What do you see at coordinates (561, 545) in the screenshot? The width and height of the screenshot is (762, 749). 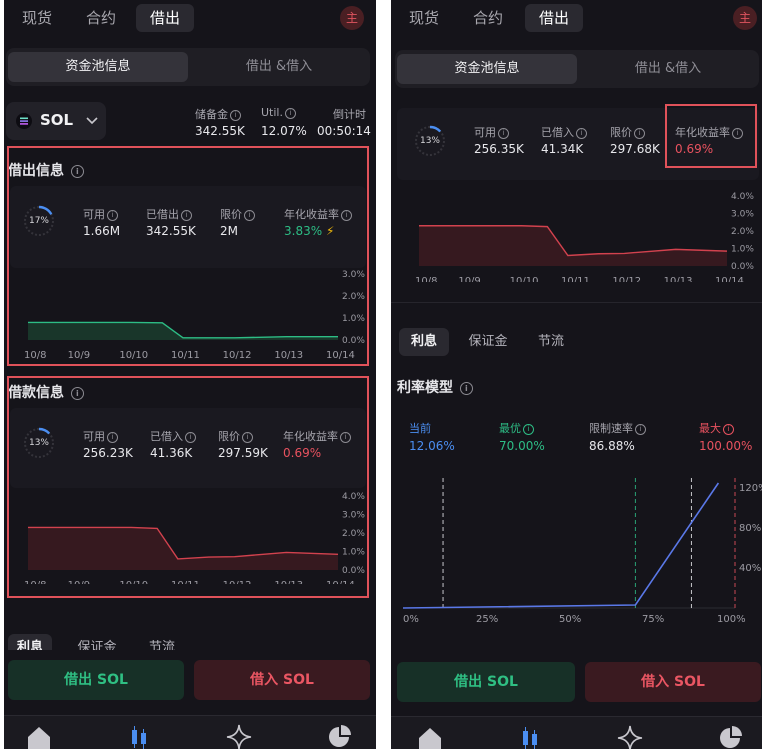 I see `rate-curve` at bounding box center [561, 545].